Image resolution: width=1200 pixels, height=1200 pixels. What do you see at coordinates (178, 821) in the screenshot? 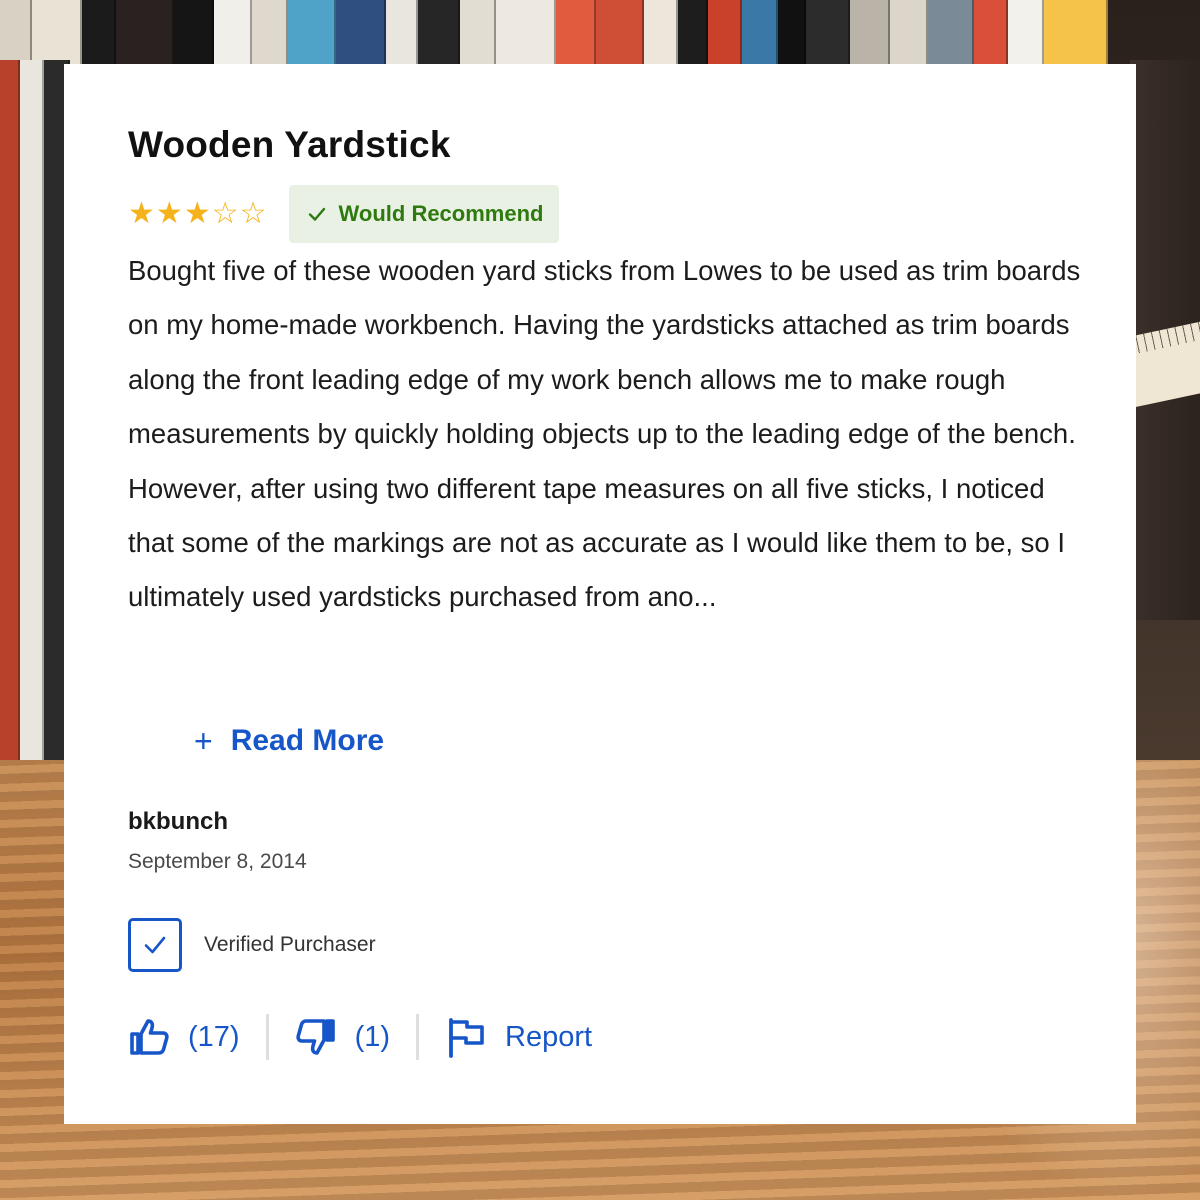
I see `review-author: bkbunch` at bounding box center [178, 821].